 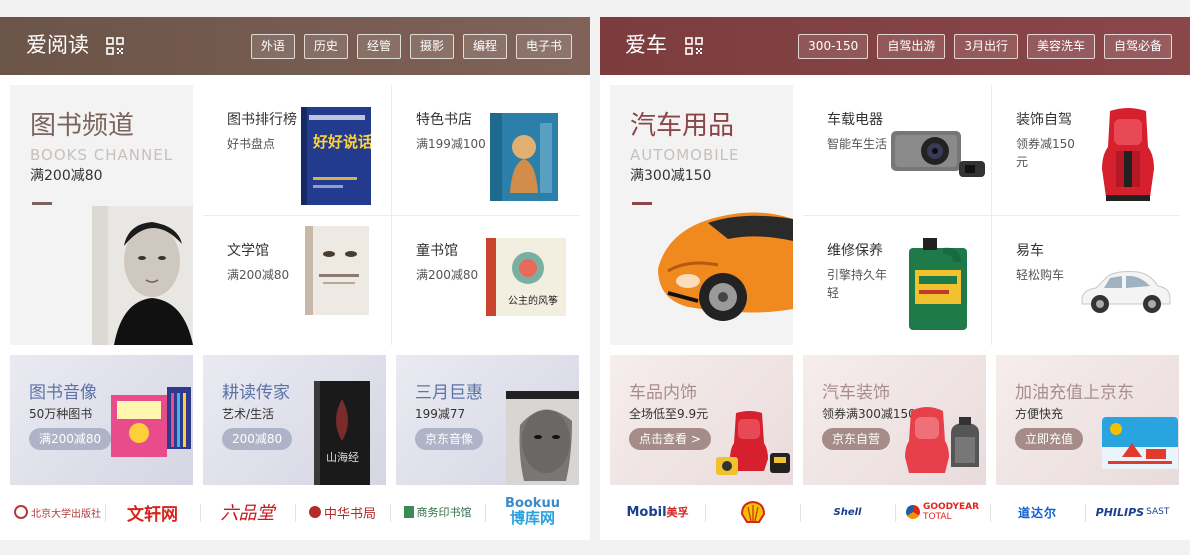 What do you see at coordinates (486, 150) in the screenshot?
I see `featured-bookstore-cell: 特色书店 满199减100` at bounding box center [486, 150].